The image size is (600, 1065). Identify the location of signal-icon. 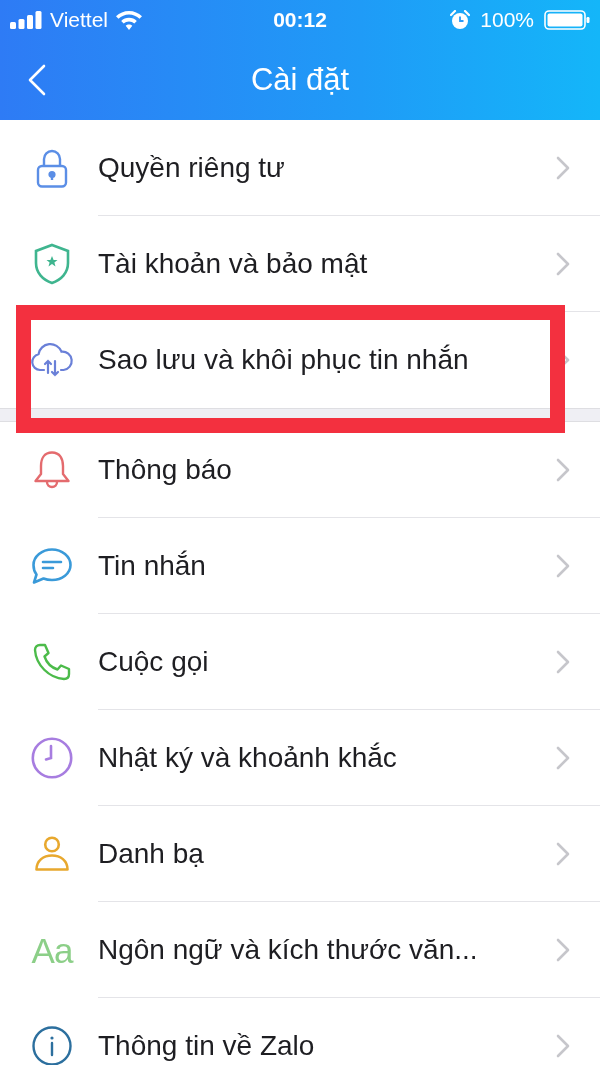
(26, 20).